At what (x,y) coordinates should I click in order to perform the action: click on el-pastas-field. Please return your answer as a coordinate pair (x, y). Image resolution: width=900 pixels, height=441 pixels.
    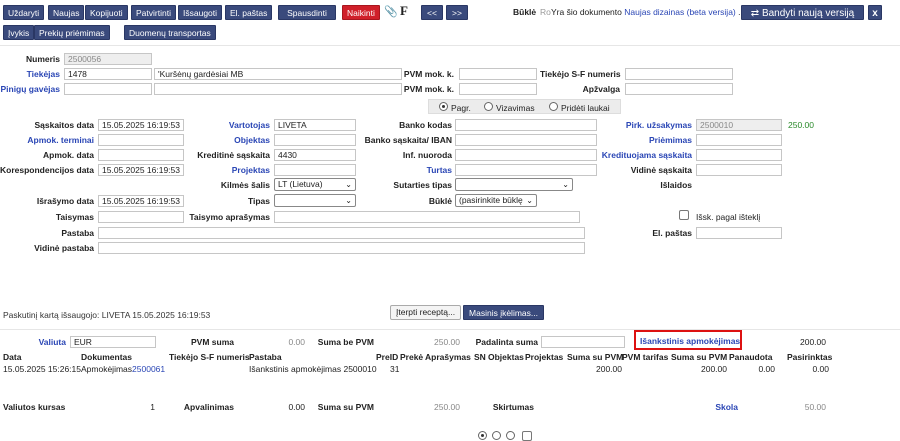
    Looking at the image, I should click on (739, 233).